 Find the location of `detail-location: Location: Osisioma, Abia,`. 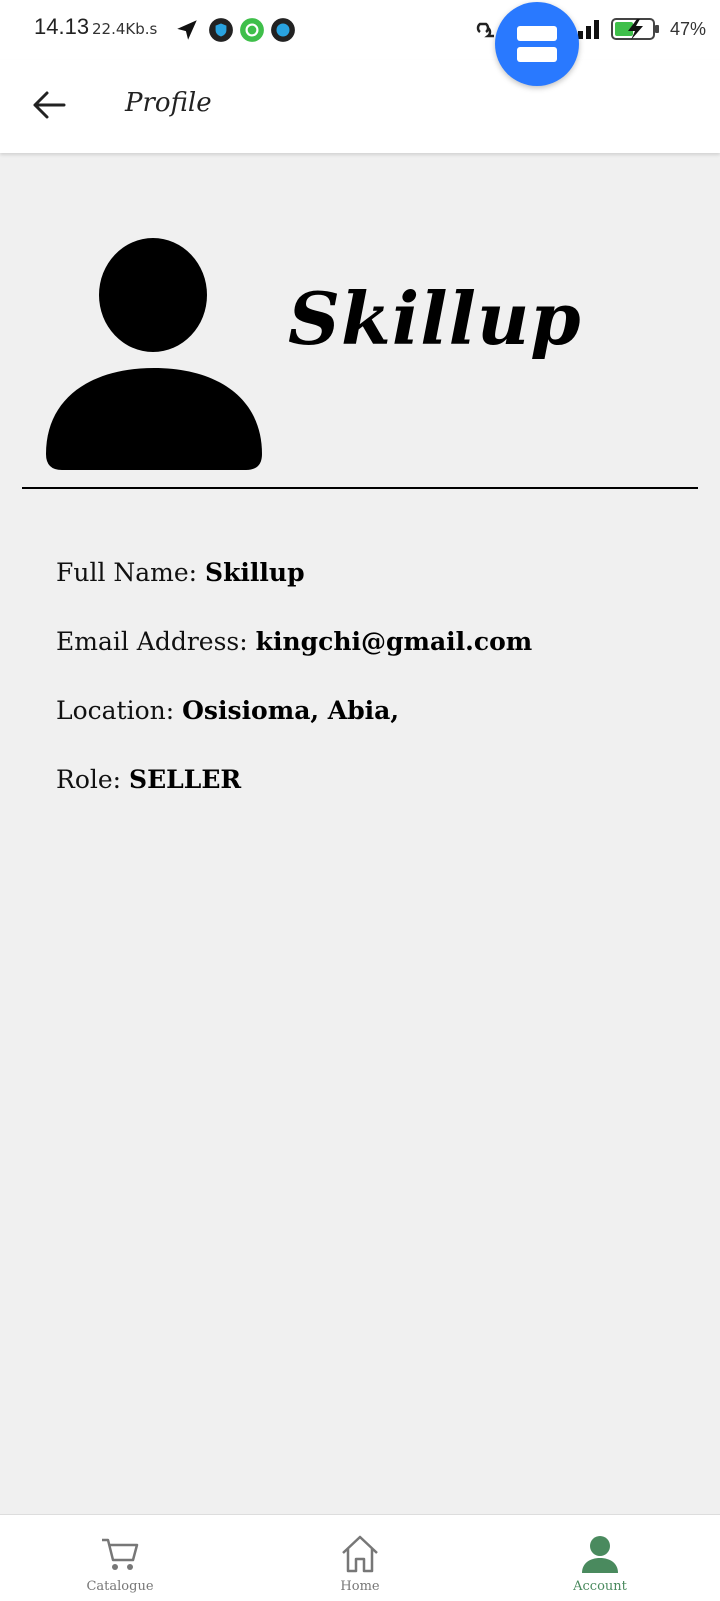

detail-location: Location: Osisioma, Abia, is located at coordinates (227, 710).